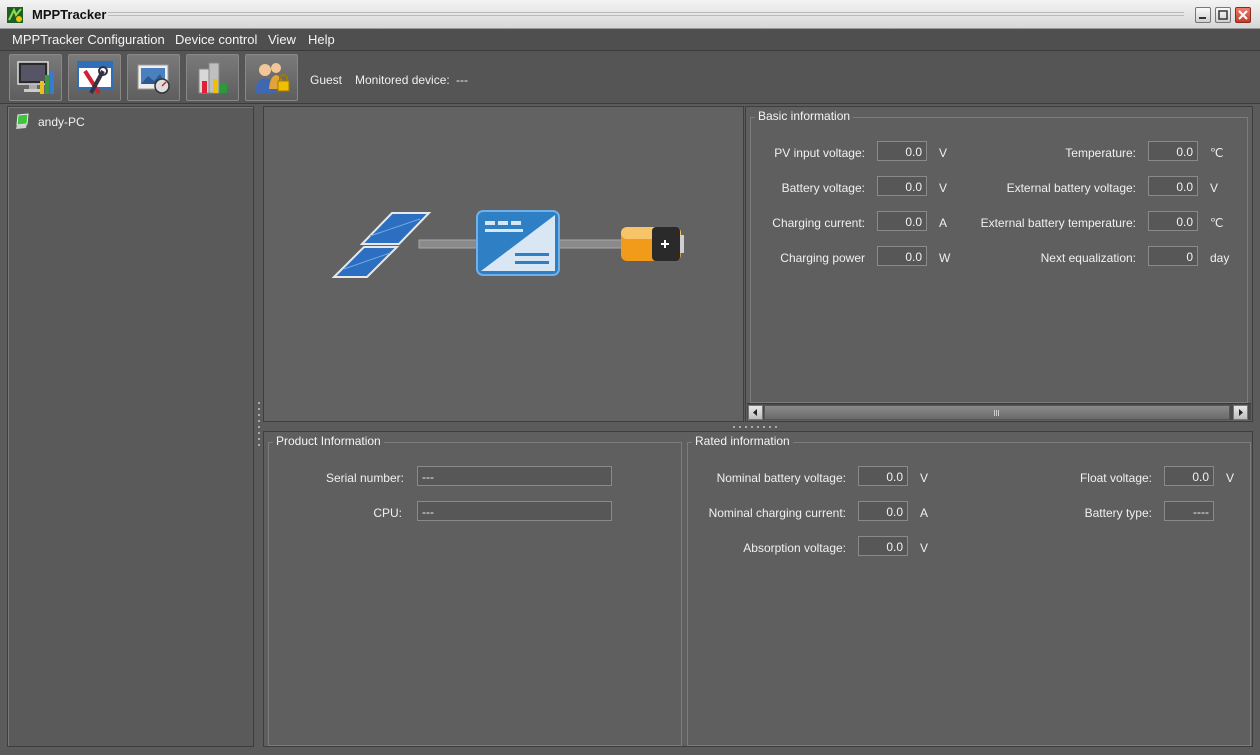 The width and height of the screenshot is (1260, 755). I want to click on title-bar: MPPTracker, so click(630, 14).